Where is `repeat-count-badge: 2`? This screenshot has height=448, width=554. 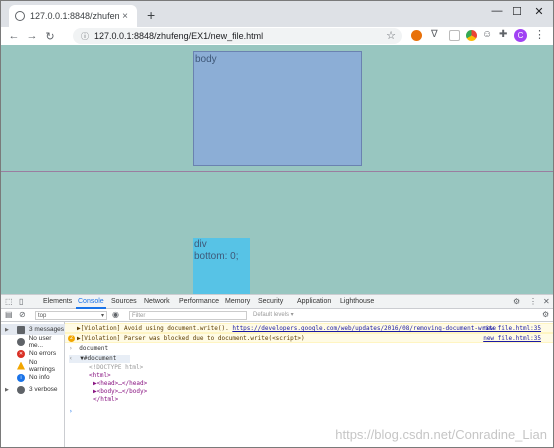
repeat-count-badge: 2 is located at coordinates (71, 338).